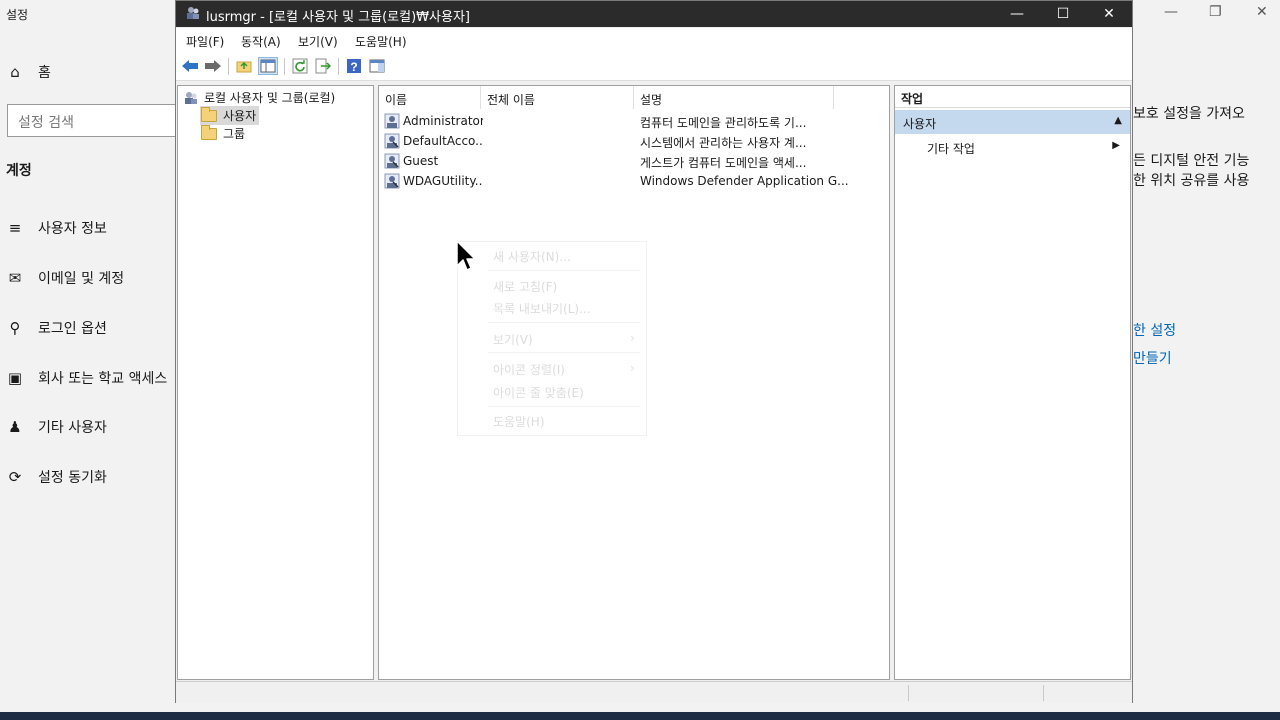 This screenshot has width=1280, height=720. I want to click on nav-other-users: ♟ 기타 사용자, so click(56, 427).